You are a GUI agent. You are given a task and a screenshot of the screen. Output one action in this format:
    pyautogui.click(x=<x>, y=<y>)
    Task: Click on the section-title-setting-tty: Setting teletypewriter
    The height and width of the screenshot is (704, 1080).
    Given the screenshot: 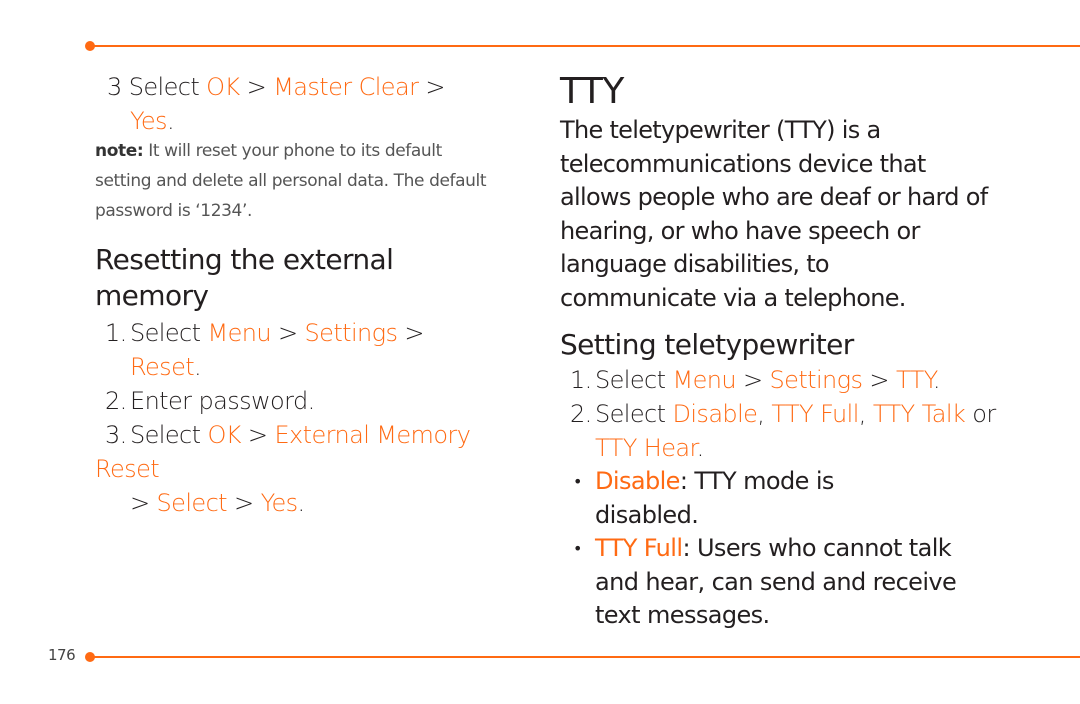 What is the action you would take?
    pyautogui.click(x=707, y=344)
    